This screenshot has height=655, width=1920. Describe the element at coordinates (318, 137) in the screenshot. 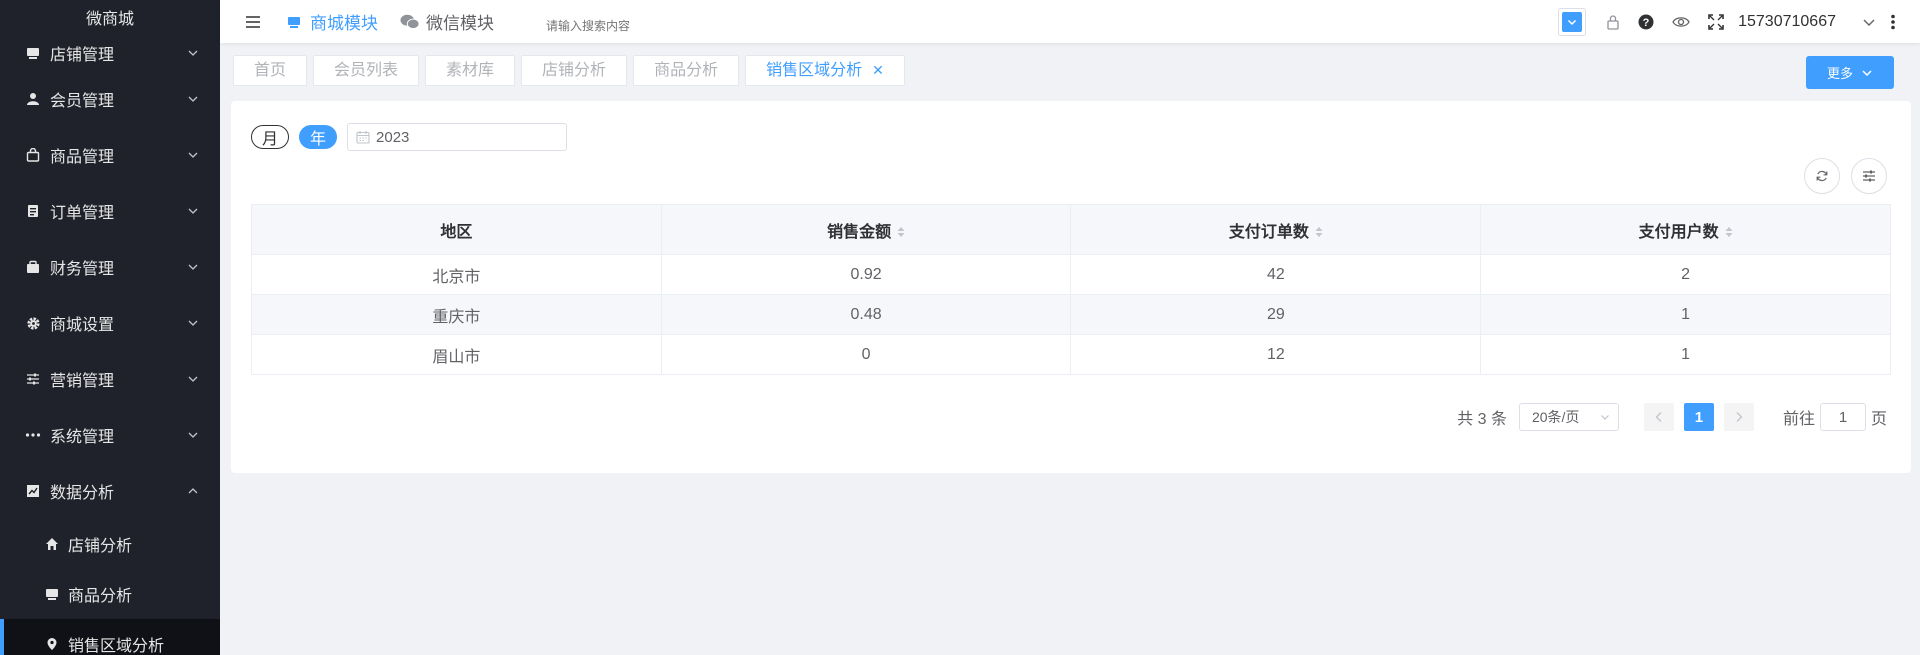

I see `year-toggle: 年` at that location.